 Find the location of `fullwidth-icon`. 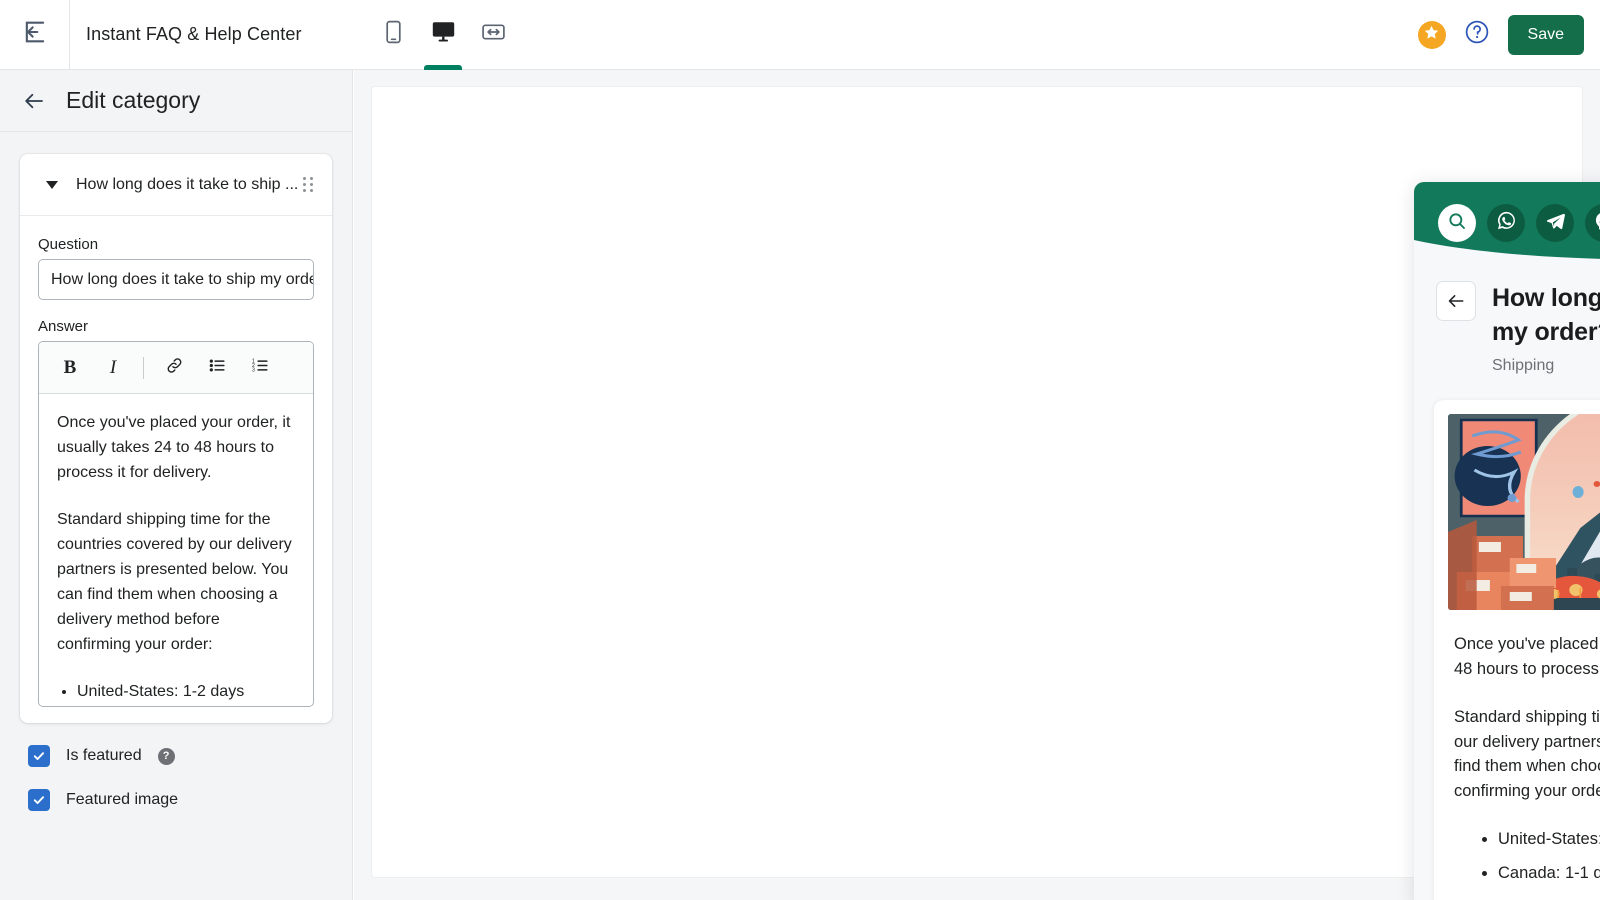

fullwidth-icon is located at coordinates (493, 34).